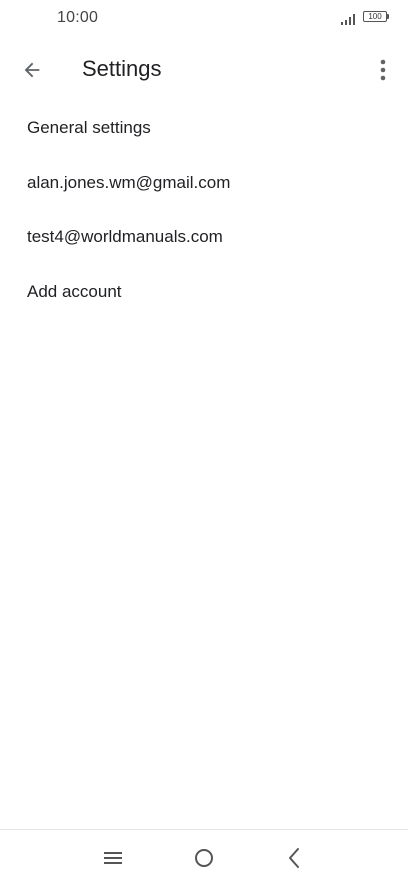 The width and height of the screenshot is (408, 884). I want to click on more-options-button, so click(383, 70).